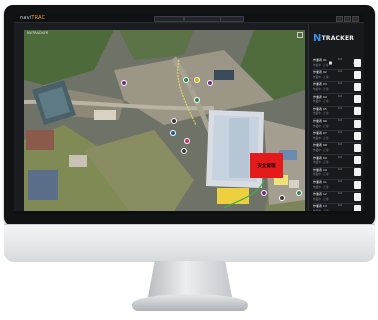  I want to click on brand-text: TRACKER, so click(338, 38).